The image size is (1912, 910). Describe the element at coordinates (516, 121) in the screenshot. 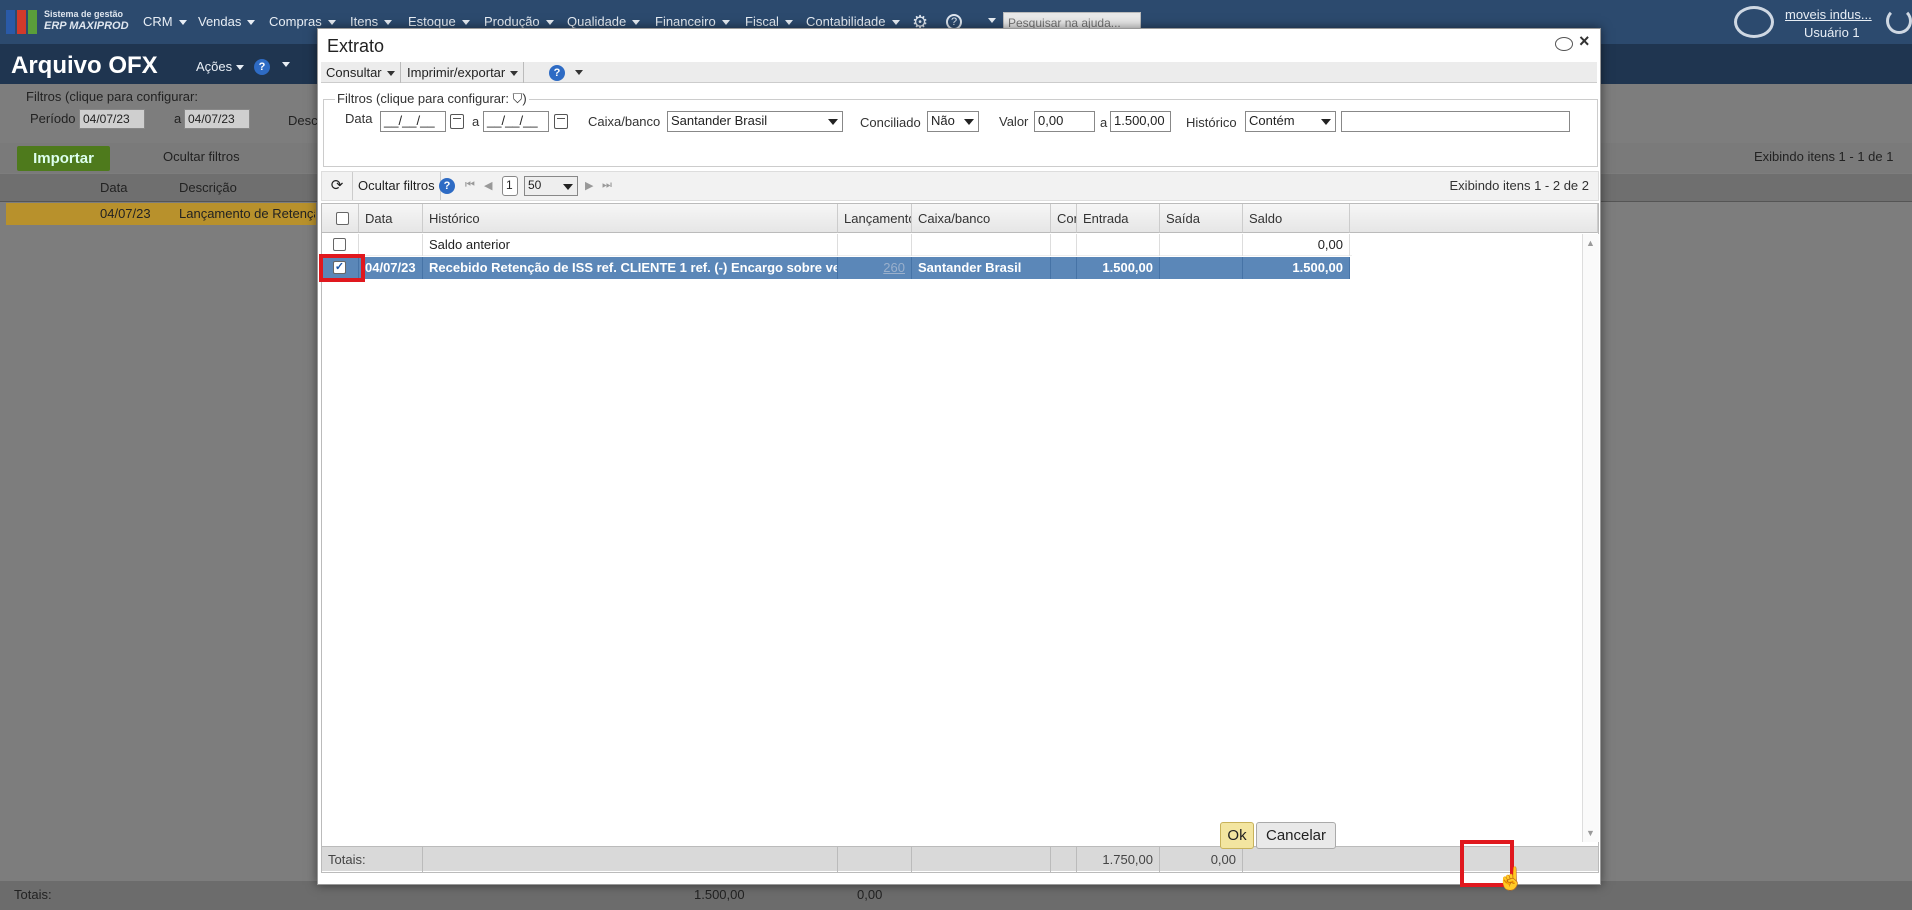

I see `date-to-input: __/__/__` at that location.